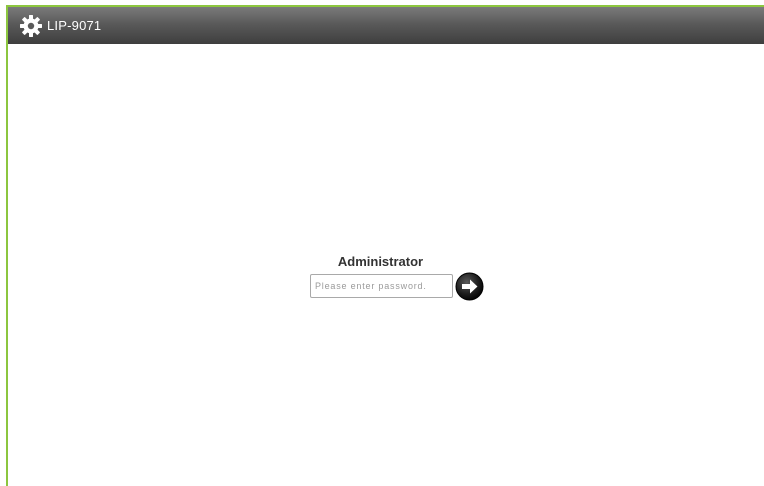 This screenshot has height=486, width=764. I want to click on gear-icon, so click(31, 26).